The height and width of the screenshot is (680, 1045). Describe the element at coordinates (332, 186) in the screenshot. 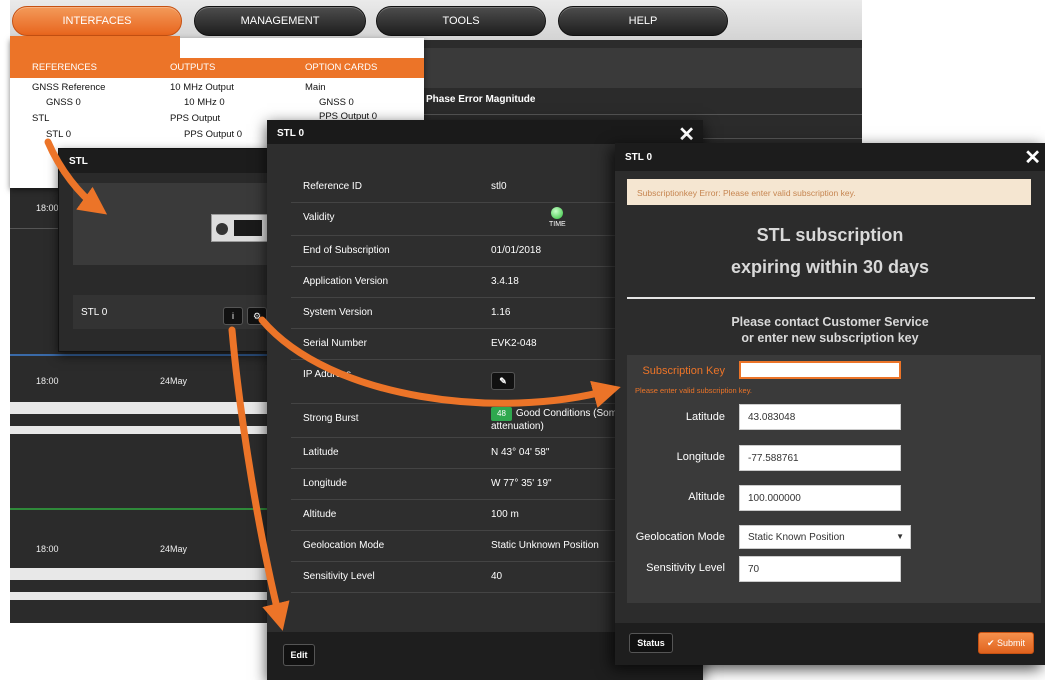

I see `row-key: Reference ID` at that location.